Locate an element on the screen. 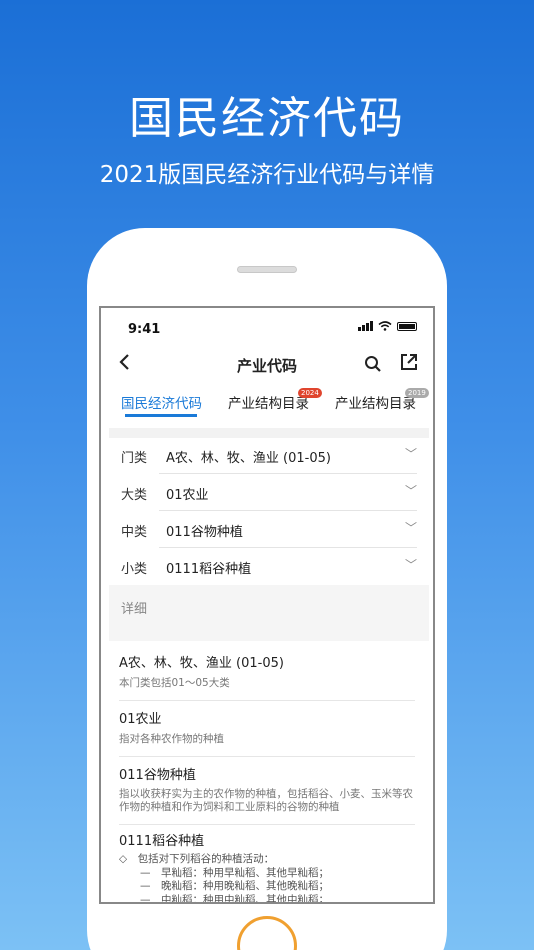 The width and height of the screenshot is (534, 950). detail-sub-line: — 早籼稻：种用早籼稻、其他早籼稻； is located at coordinates (224, 872).